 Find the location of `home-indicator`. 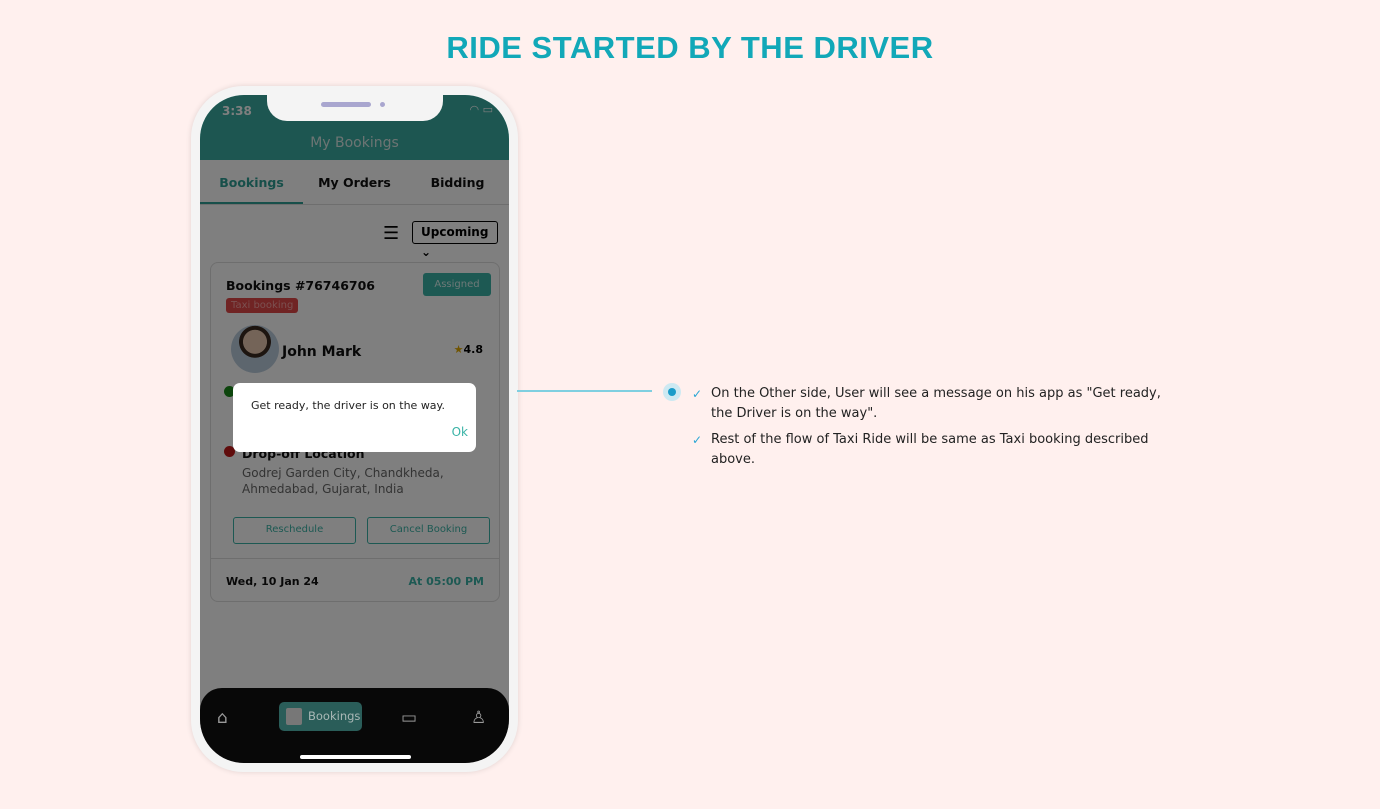

home-indicator is located at coordinates (355, 757).